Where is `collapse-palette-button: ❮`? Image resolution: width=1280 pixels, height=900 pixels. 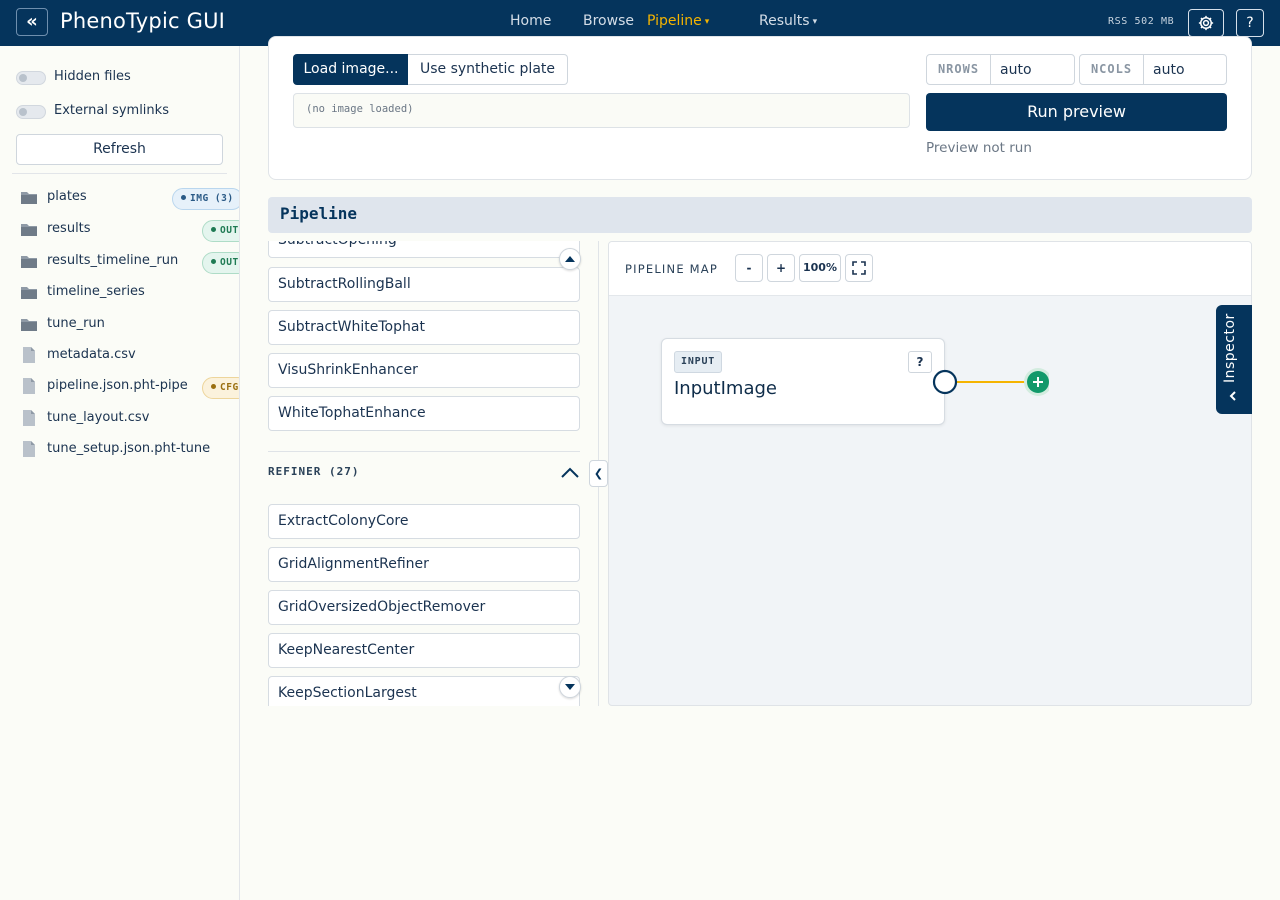 collapse-palette-button: ❮ is located at coordinates (598, 473).